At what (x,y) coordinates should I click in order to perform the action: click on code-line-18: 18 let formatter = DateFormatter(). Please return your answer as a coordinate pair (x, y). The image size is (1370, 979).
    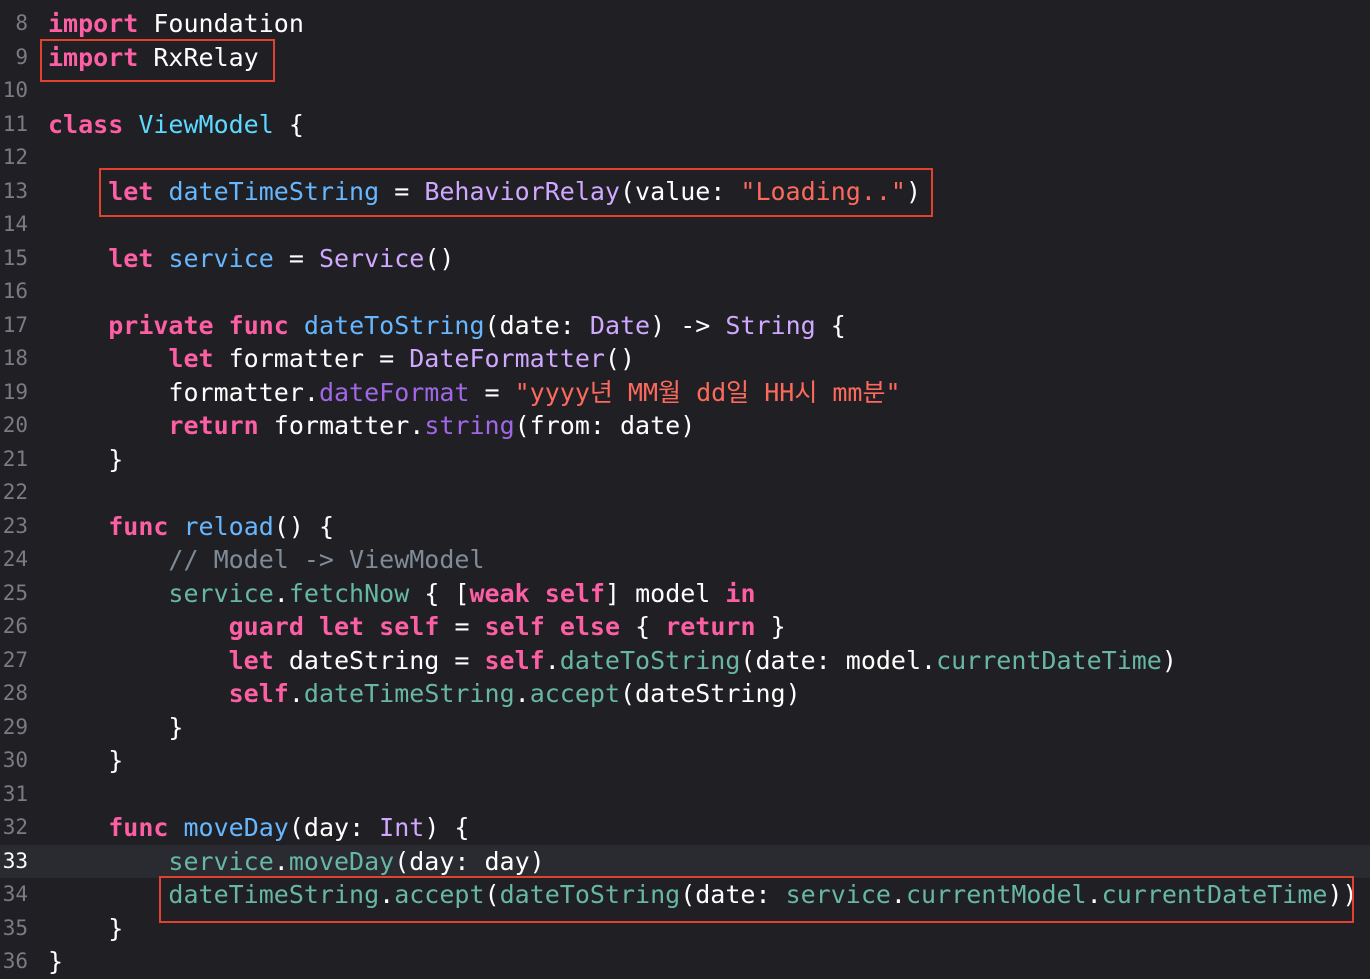
    Looking at the image, I should click on (685, 359).